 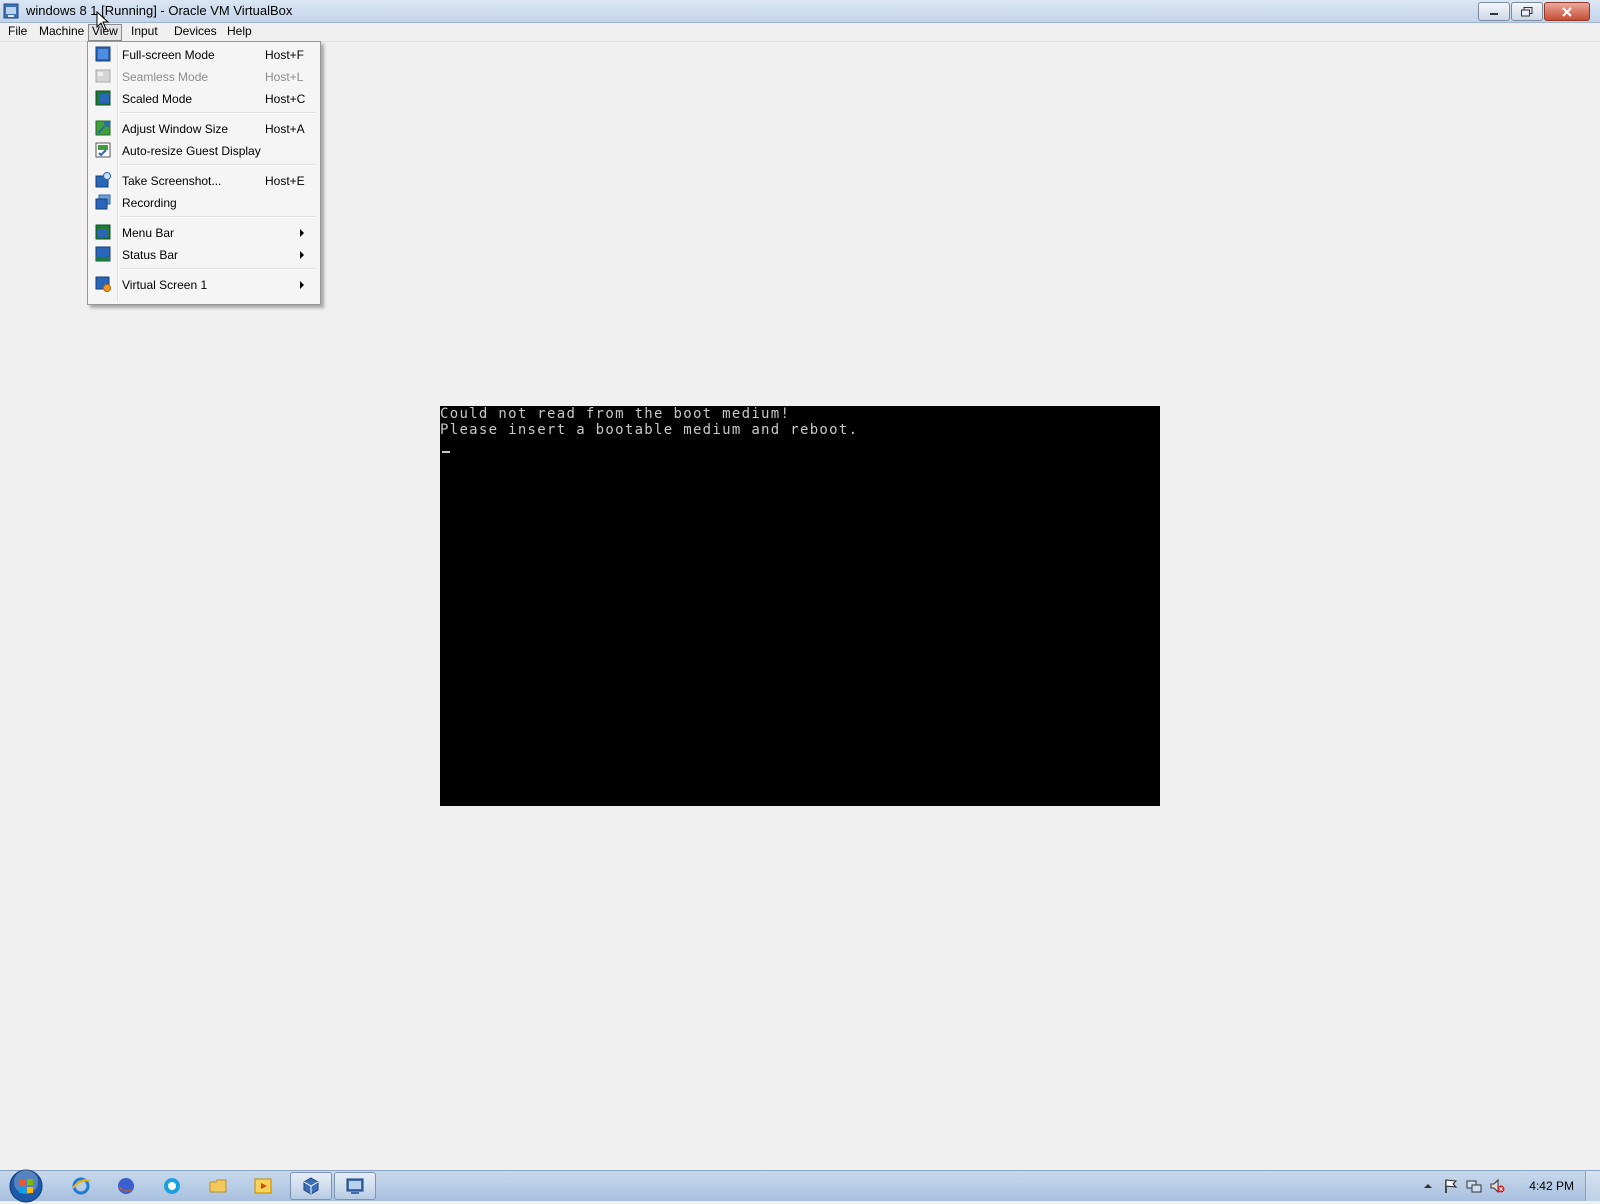 I want to click on screenshot-icon, so click(x=103, y=180).